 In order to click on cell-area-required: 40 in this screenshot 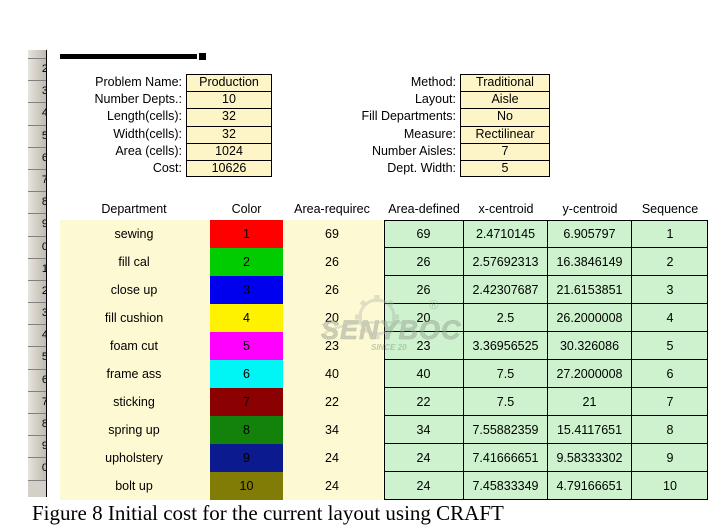, I will do `click(332, 374)`.